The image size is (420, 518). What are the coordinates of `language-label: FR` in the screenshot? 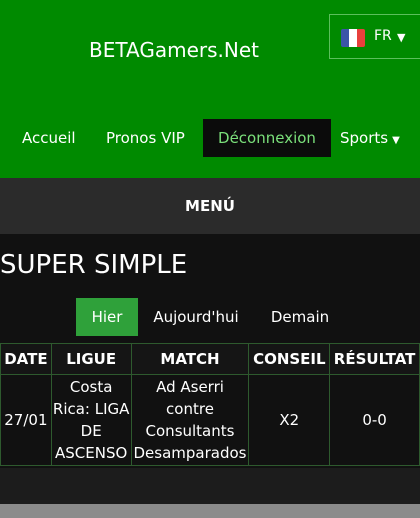 It's located at (383, 36).